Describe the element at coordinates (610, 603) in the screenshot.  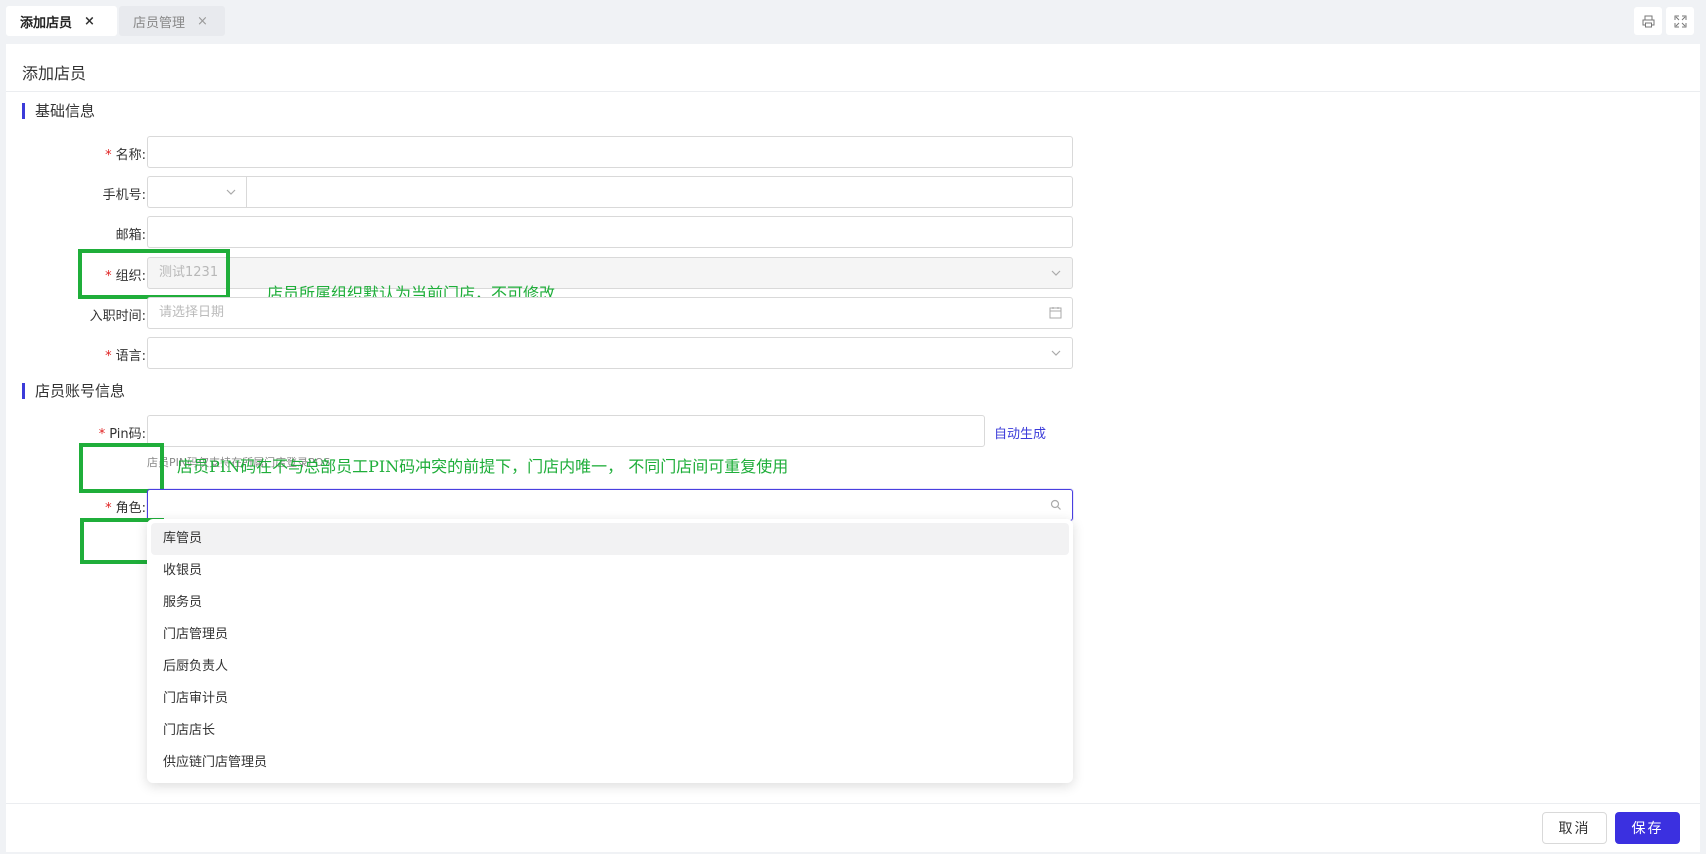
I see `role-option: 服务员` at that location.